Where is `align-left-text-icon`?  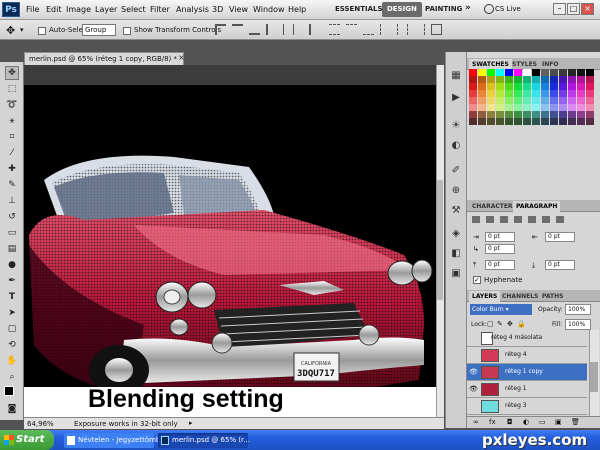 align-left-text-icon is located at coordinates (476, 219).